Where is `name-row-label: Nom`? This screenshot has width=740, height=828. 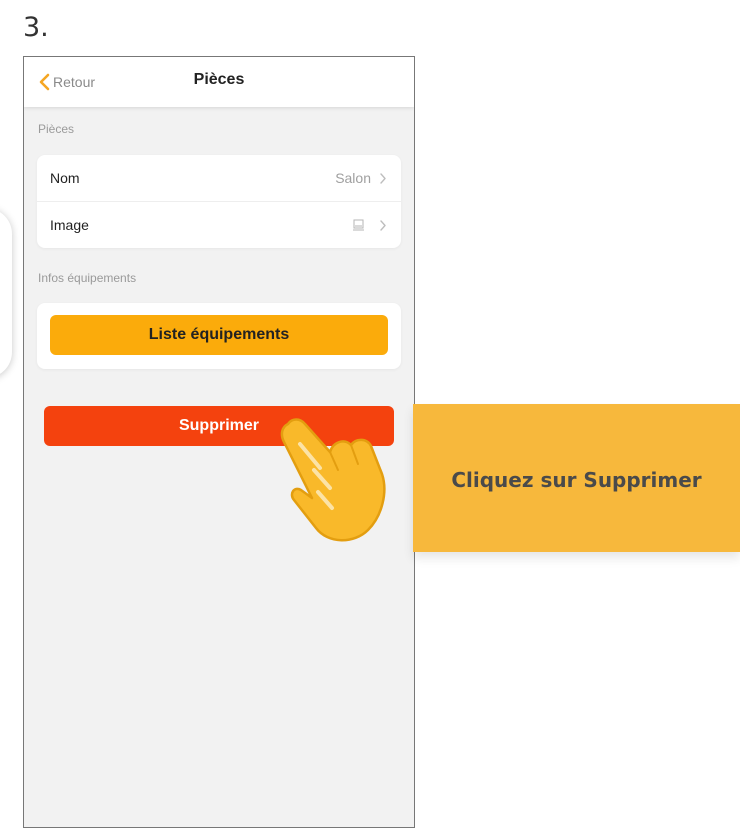
name-row-label: Nom is located at coordinates (65, 178).